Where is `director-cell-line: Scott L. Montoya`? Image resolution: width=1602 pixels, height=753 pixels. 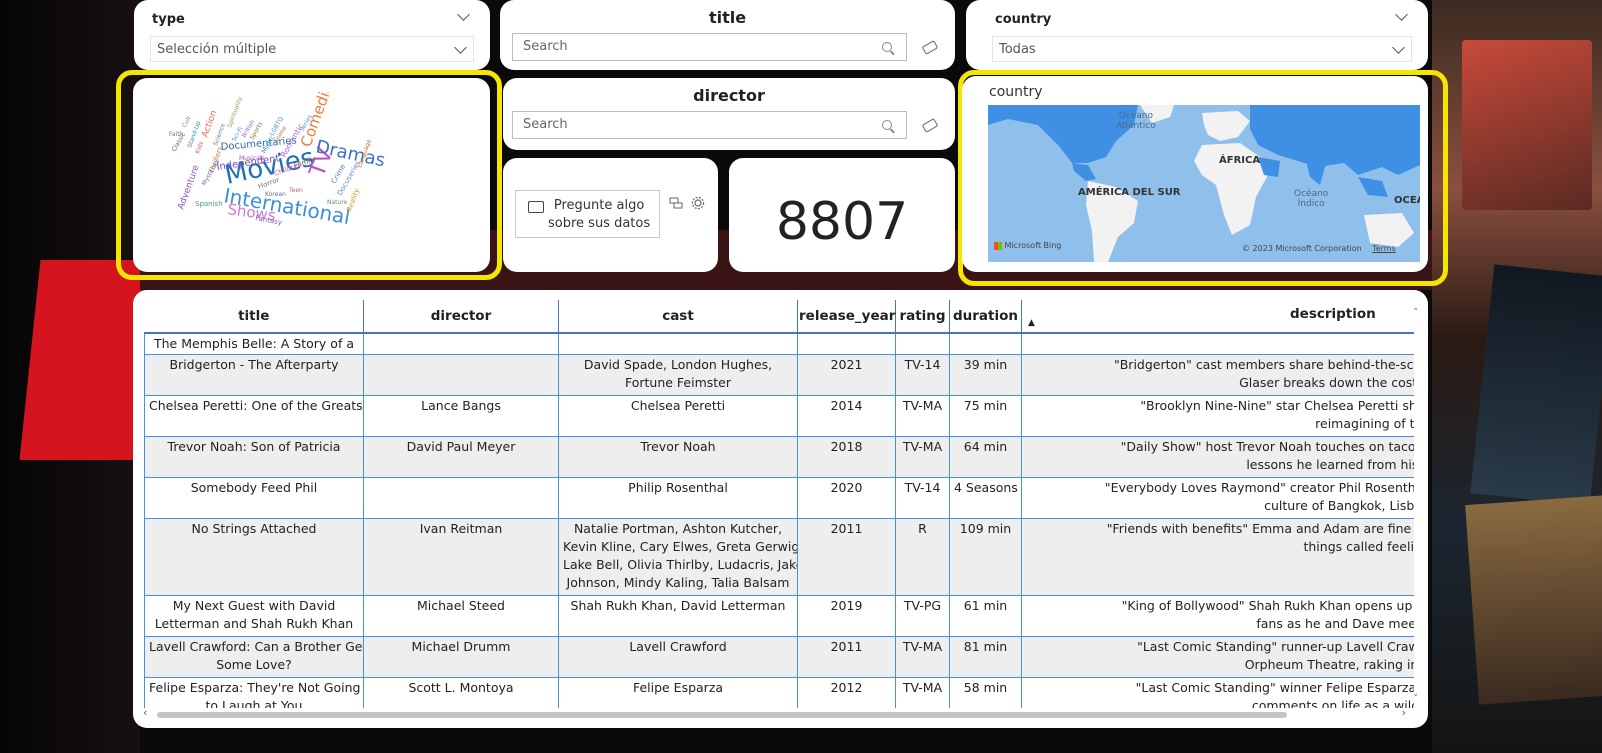 director-cell-line: Scott L. Montoya is located at coordinates (461, 687).